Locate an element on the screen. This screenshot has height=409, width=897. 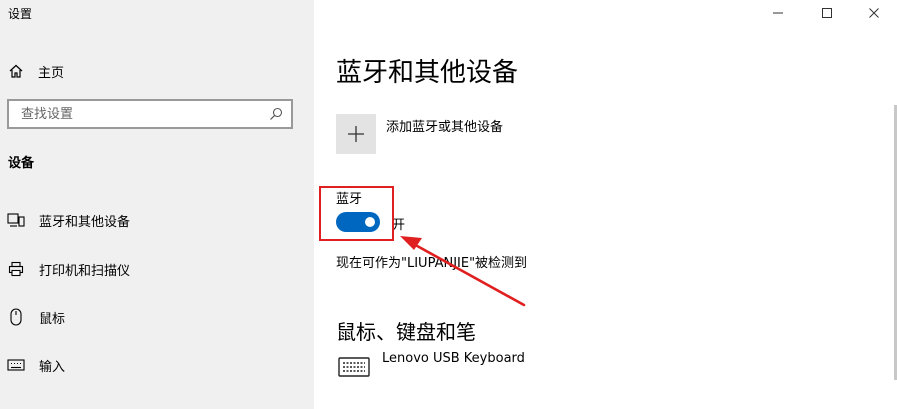
discoverable-text: 现在可作为"LIUPANJIE"被检测到 is located at coordinates (432, 263).